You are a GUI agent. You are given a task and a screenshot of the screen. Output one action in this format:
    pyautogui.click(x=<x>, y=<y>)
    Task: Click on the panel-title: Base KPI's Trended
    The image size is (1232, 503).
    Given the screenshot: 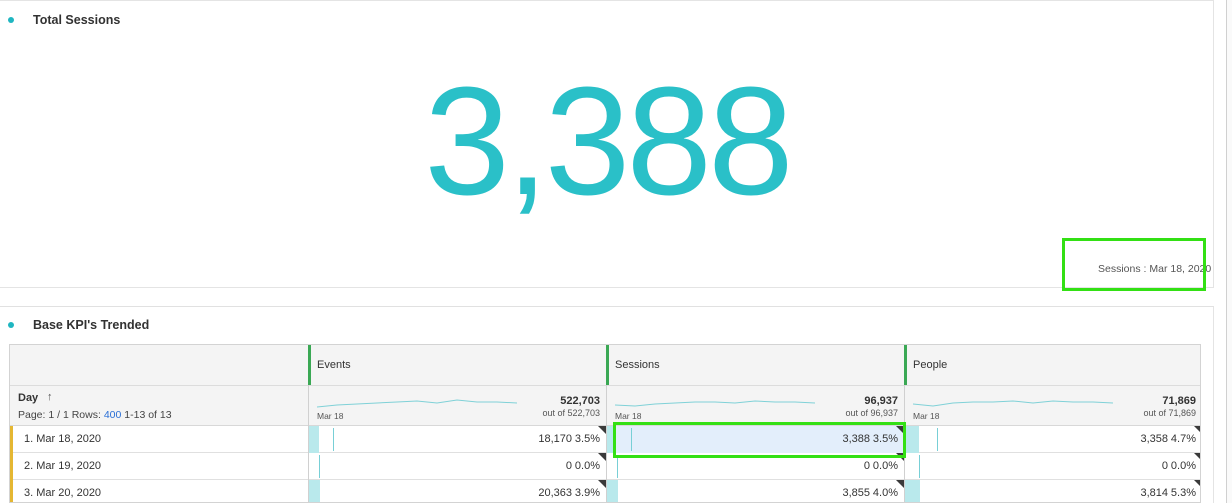 What is the action you would take?
    pyautogui.click(x=91, y=325)
    